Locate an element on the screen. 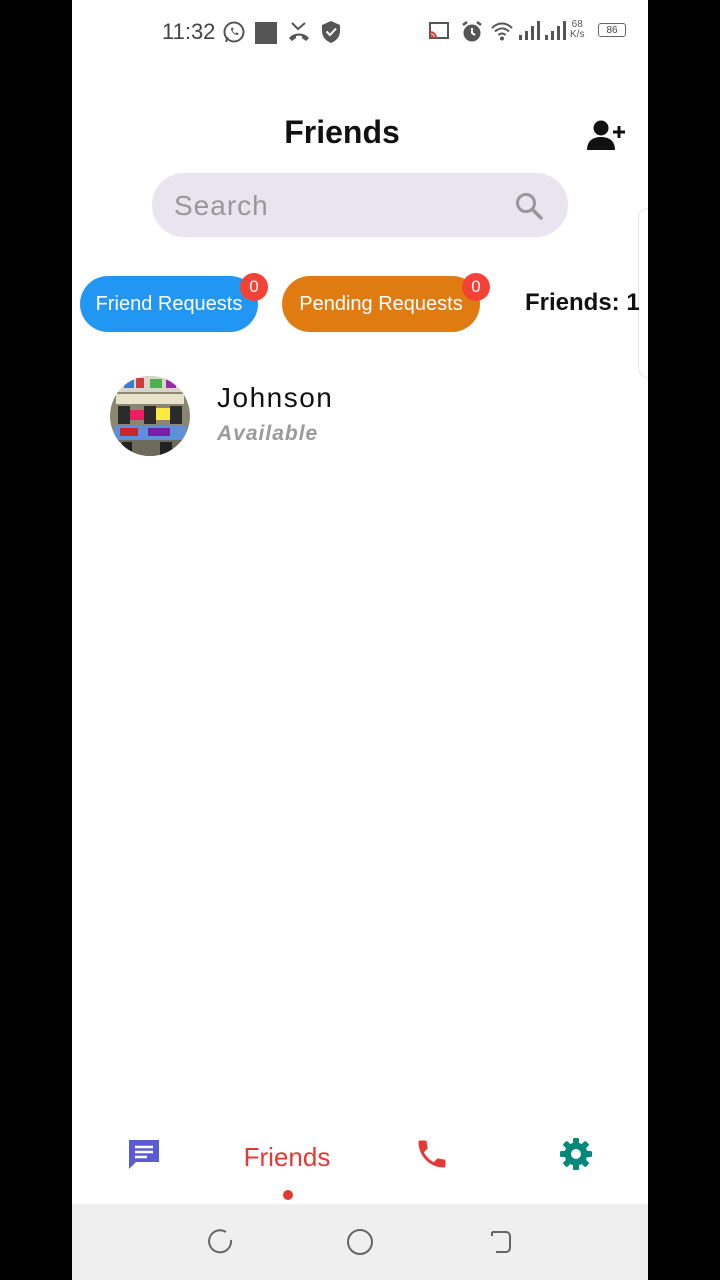 The height and width of the screenshot is (1280, 720). avatar-image is located at coordinates (150, 416).